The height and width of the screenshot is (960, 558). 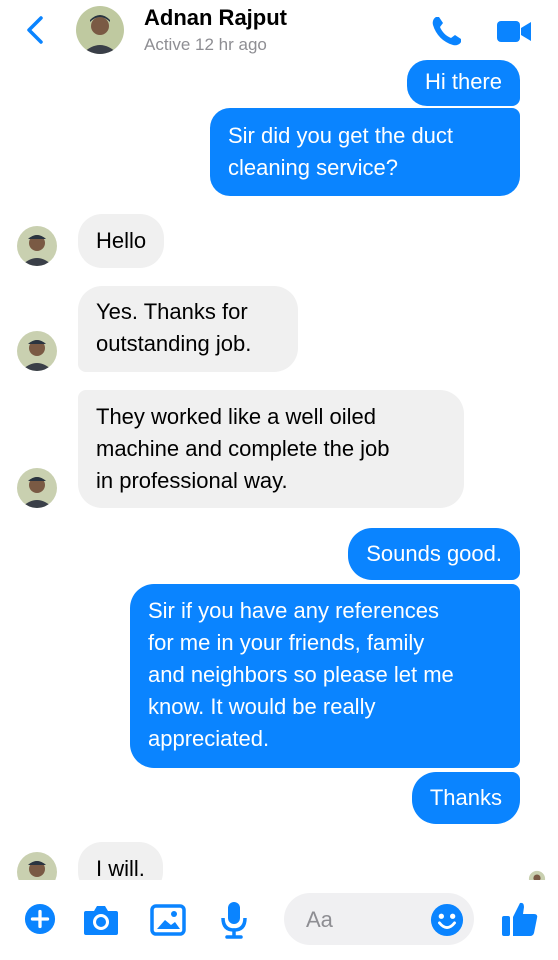 What do you see at coordinates (294, 610) in the screenshot?
I see `message-line: Sir if you have any references` at bounding box center [294, 610].